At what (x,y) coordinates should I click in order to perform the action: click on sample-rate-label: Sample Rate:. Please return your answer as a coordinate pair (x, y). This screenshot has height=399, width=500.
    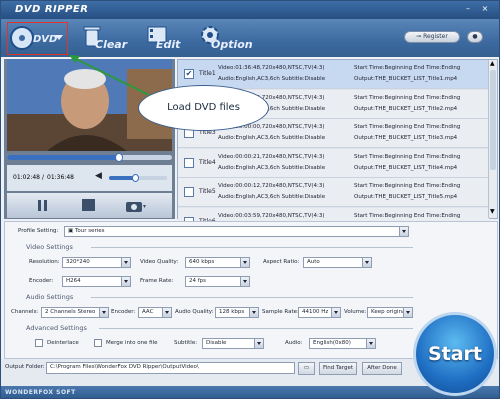
    Looking at the image, I should click on (280, 312).